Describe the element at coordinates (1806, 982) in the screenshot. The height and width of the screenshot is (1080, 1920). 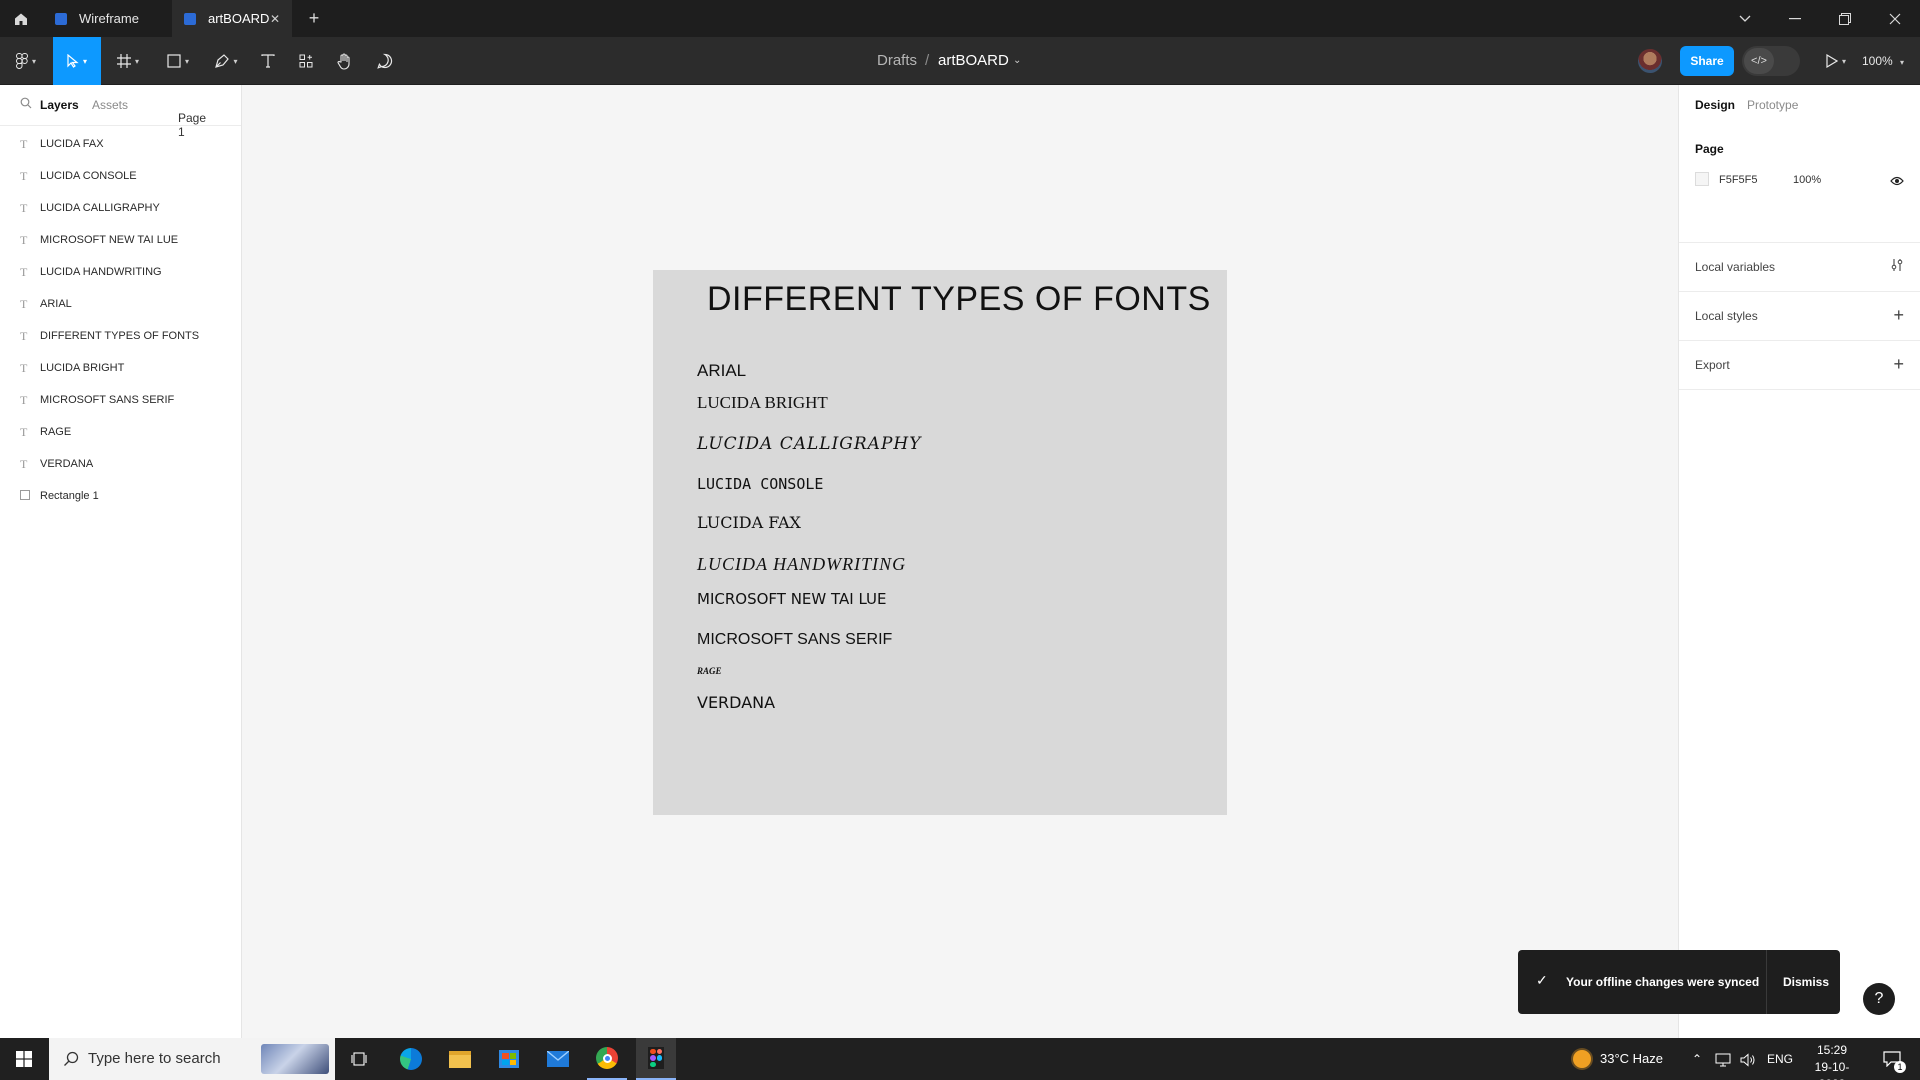
I see `dismiss-button: Dismiss` at that location.